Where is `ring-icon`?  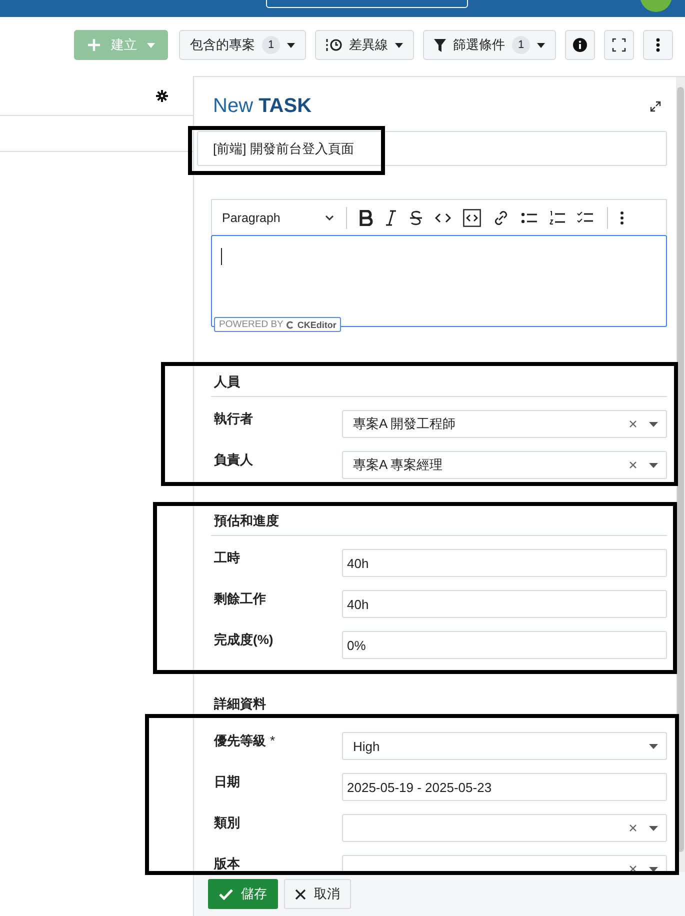
ring-icon is located at coordinates (290, 324).